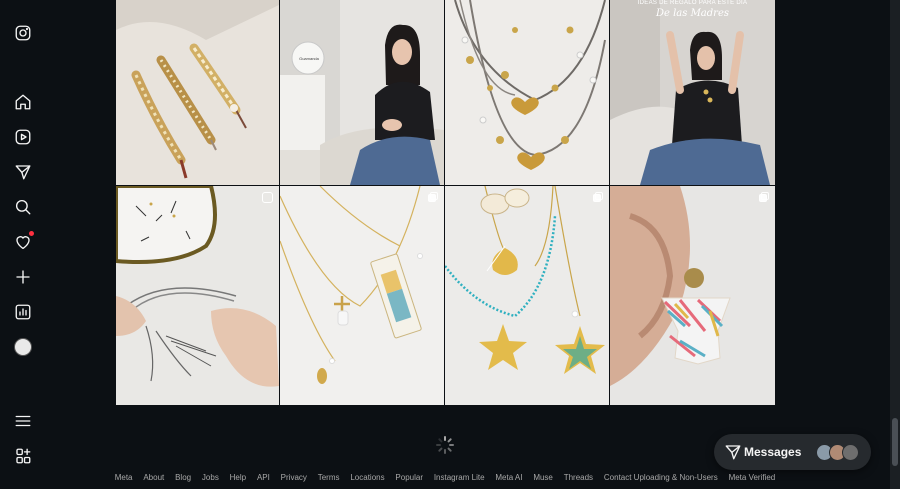  What do you see at coordinates (895, 244) in the screenshot?
I see `page-scrollbar` at bounding box center [895, 244].